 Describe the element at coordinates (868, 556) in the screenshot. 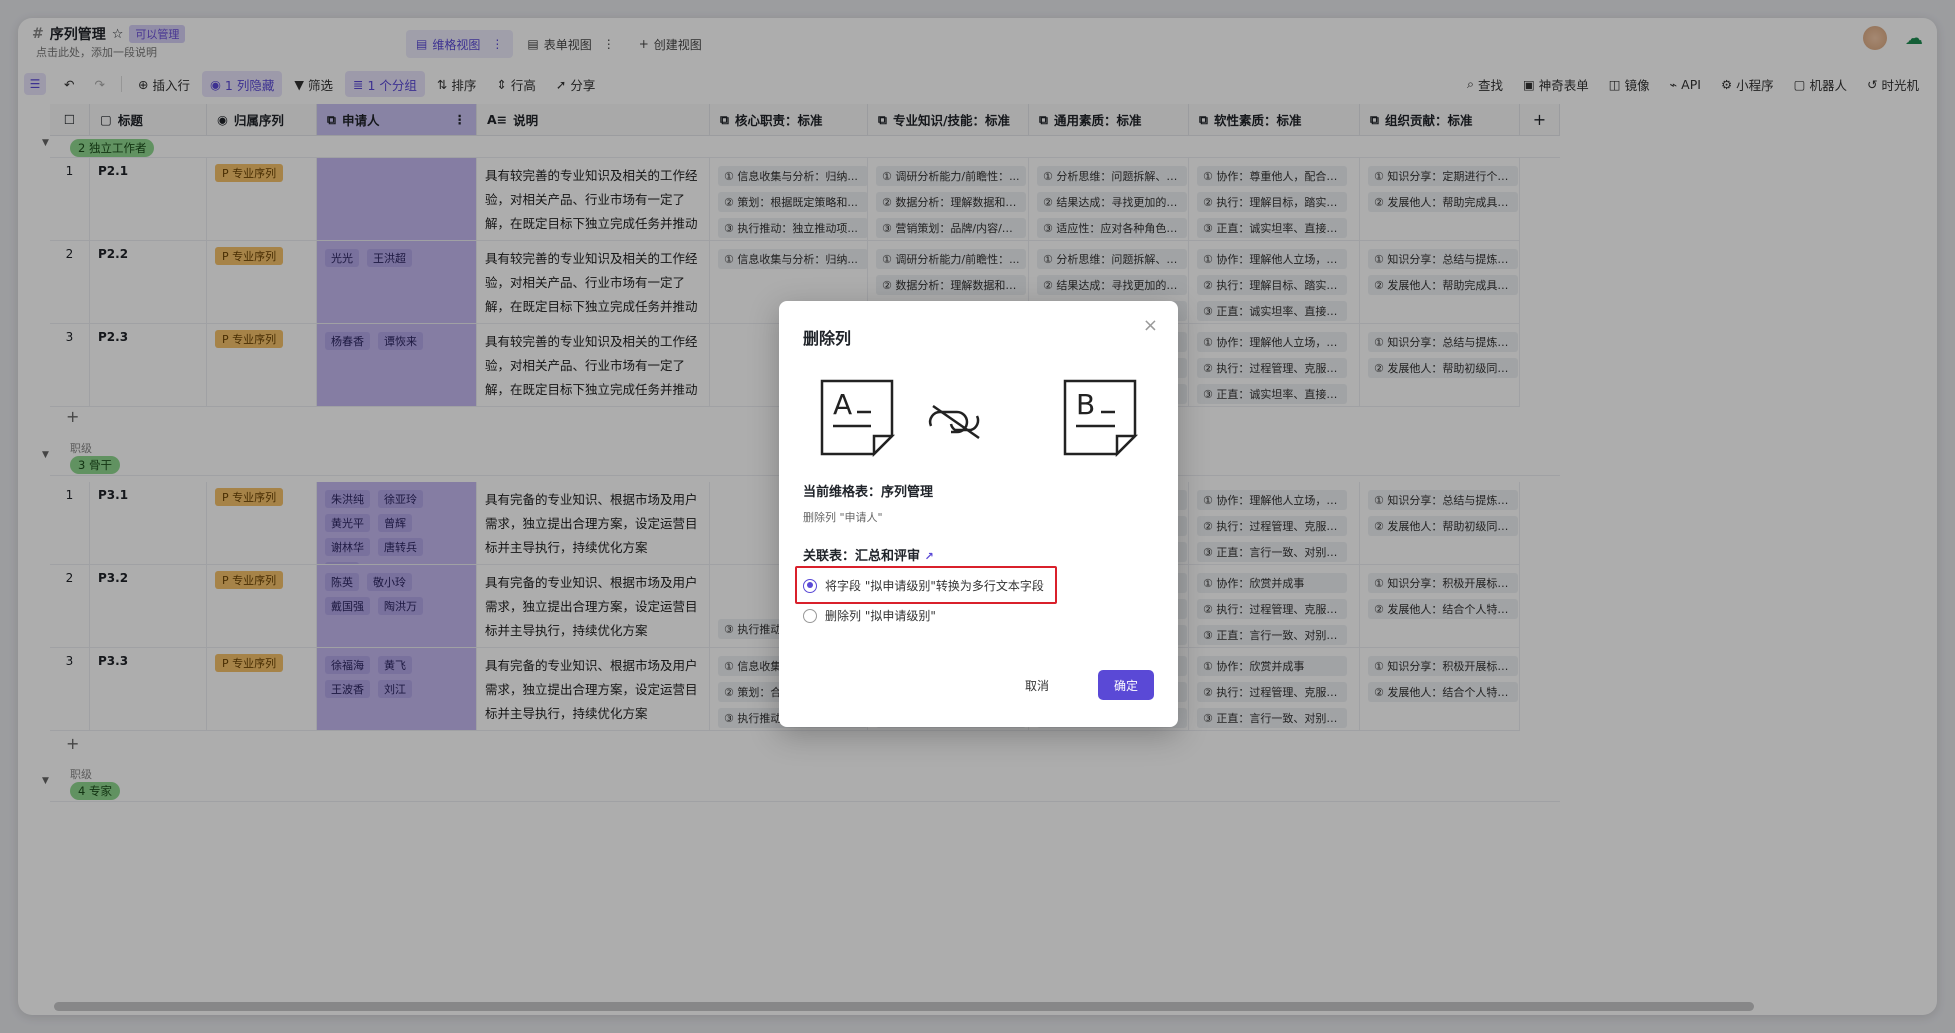

I see `linked-table-label: 关联表：汇总和评审 ↗` at that location.